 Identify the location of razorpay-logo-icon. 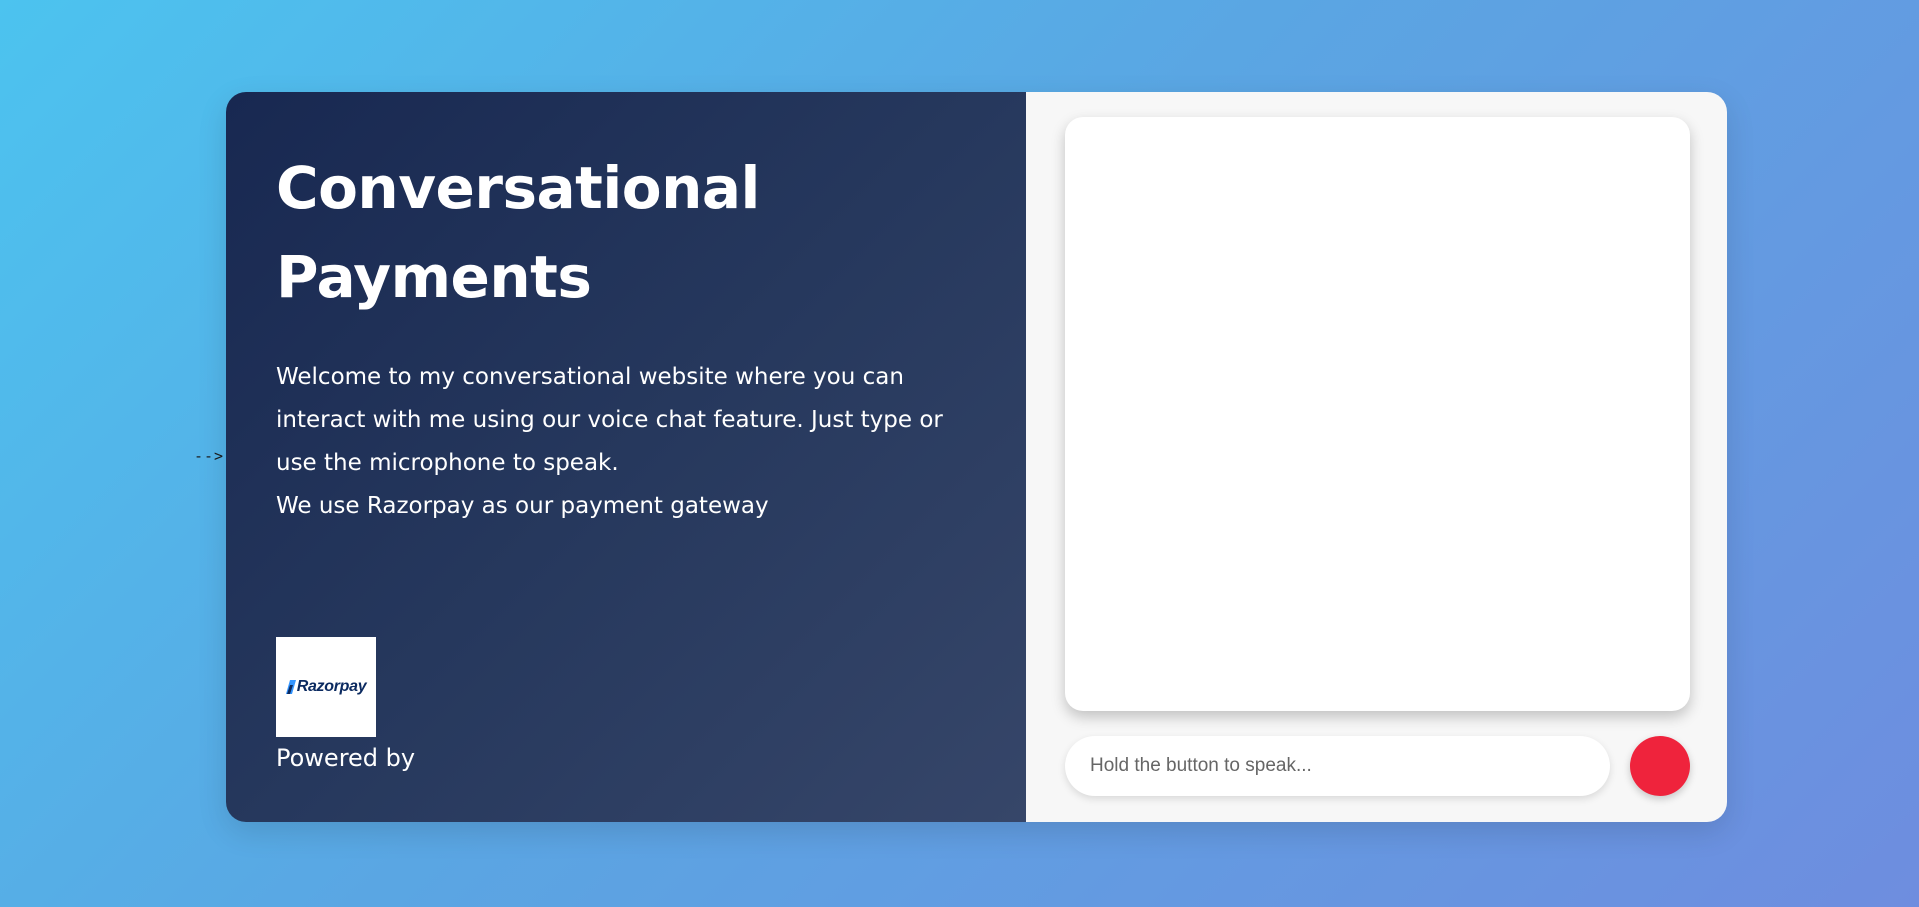
(290, 687).